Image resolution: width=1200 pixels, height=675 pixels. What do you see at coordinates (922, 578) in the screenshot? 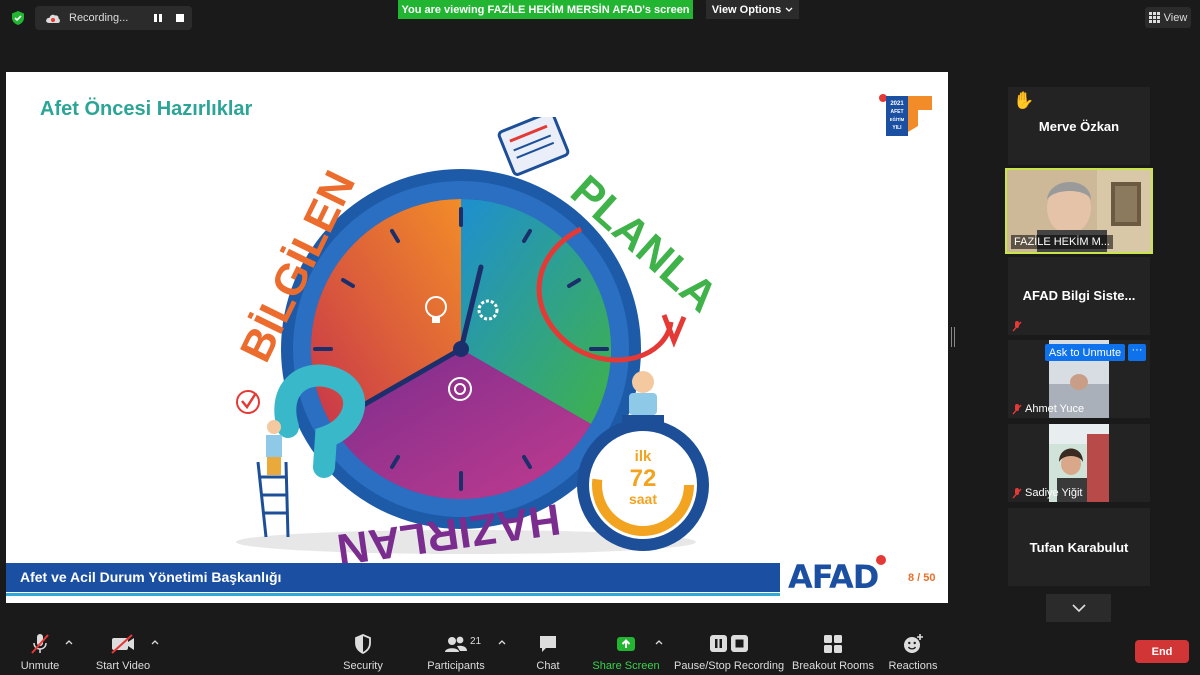
I see `slide-page-indicator: 8 / 50` at bounding box center [922, 578].